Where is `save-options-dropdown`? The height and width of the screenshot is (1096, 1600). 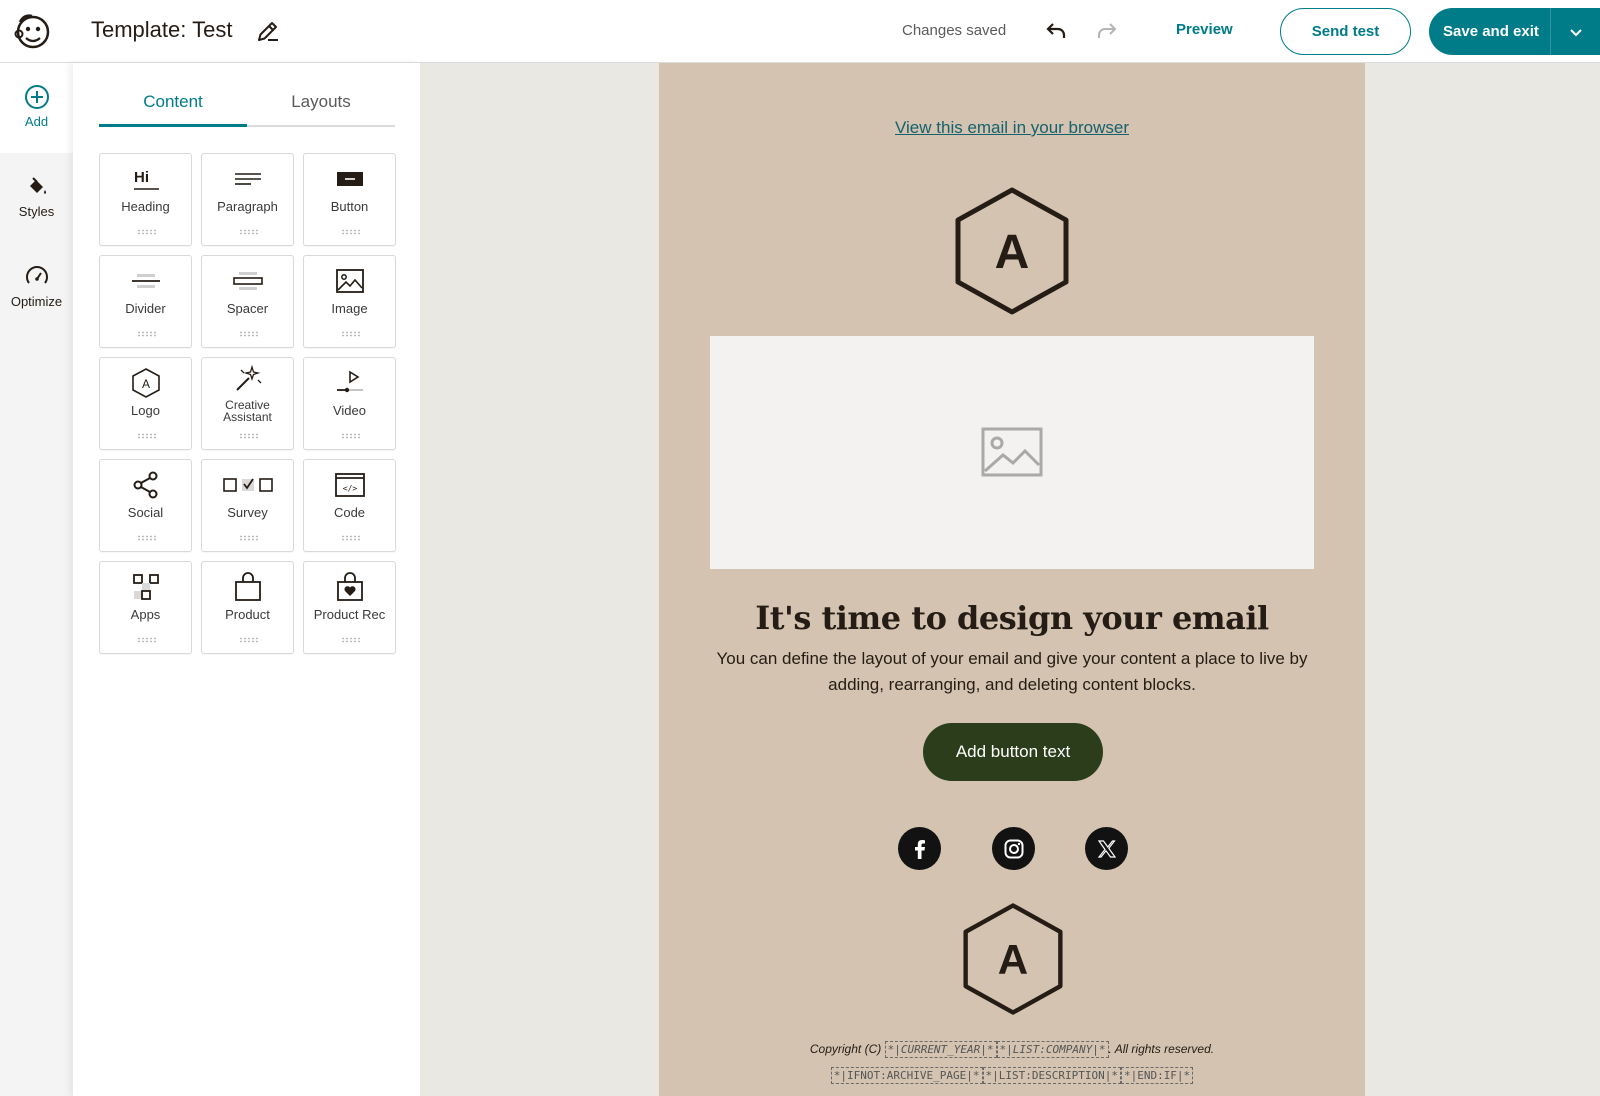 save-options-dropdown is located at coordinates (1575, 31).